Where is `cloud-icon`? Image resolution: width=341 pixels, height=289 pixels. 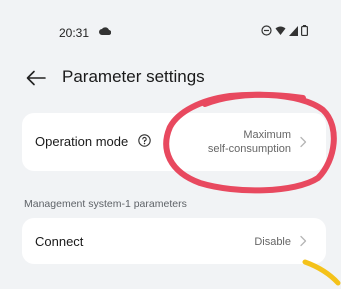
cloud-icon is located at coordinates (105, 31).